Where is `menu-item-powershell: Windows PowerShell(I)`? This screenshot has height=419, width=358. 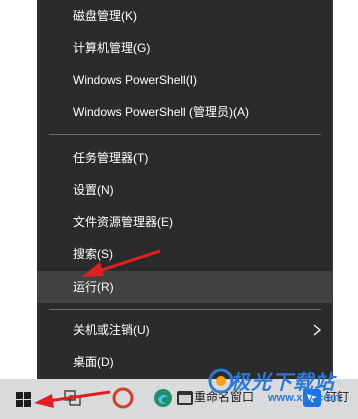 menu-item-powershell: Windows PowerShell(I) is located at coordinates (184, 80).